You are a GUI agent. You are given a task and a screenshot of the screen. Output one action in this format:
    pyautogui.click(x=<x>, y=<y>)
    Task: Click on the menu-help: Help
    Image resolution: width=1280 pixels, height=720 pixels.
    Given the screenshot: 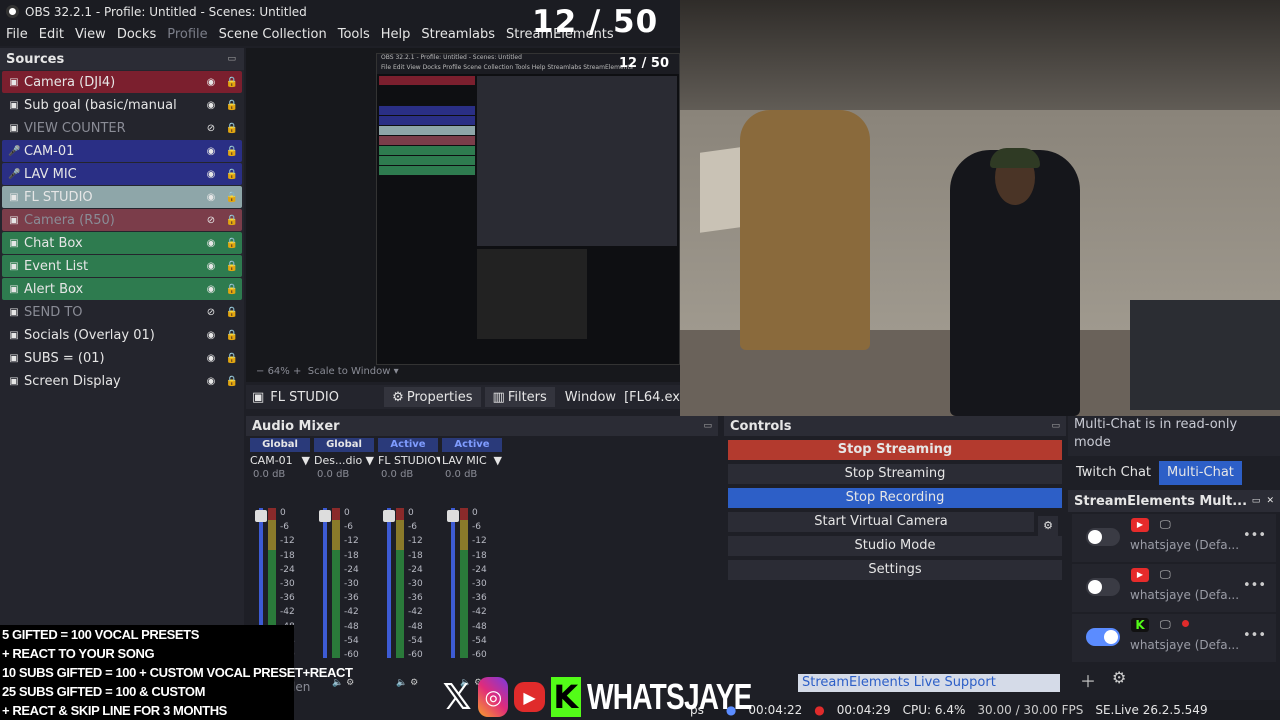 What is the action you would take?
    pyautogui.click(x=396, y=34)
    